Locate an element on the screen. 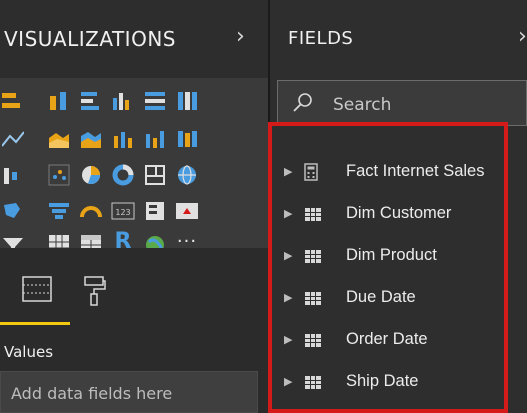 The height and width of the screenshot is (413, 527). search-input: Search is located at coordinates (402, 103).